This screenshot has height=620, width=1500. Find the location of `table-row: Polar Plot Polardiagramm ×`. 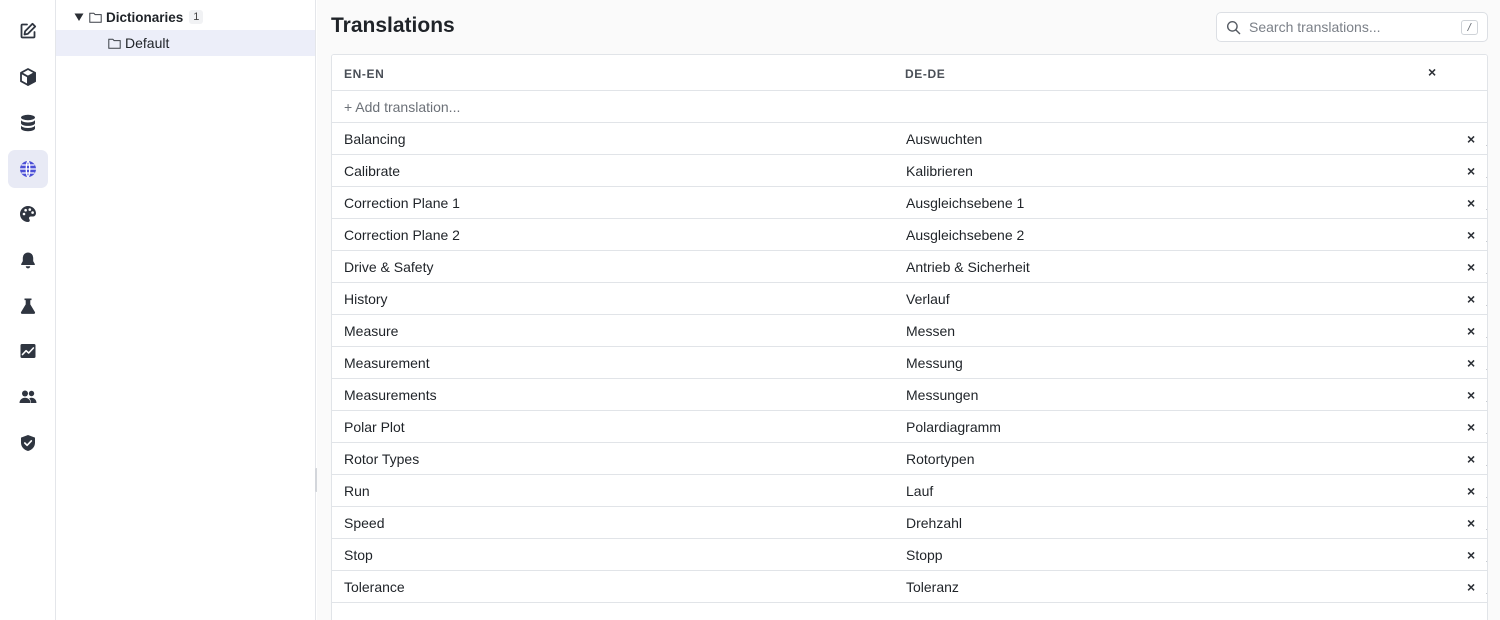

table-row: Polar Plot Polardiagramm × is located at coordinates (909, 427).